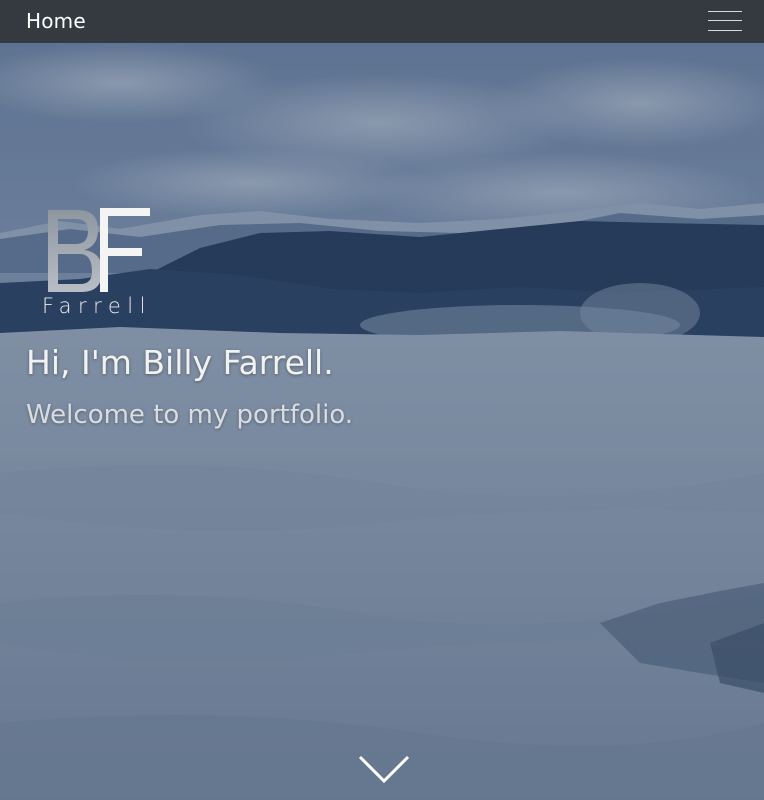 This screenshot has height=800, width=764. What do you see at coordinates (725, 21) in the screenshot?
I see `hamburger-menu-icon` at bounding box center [725, 21].